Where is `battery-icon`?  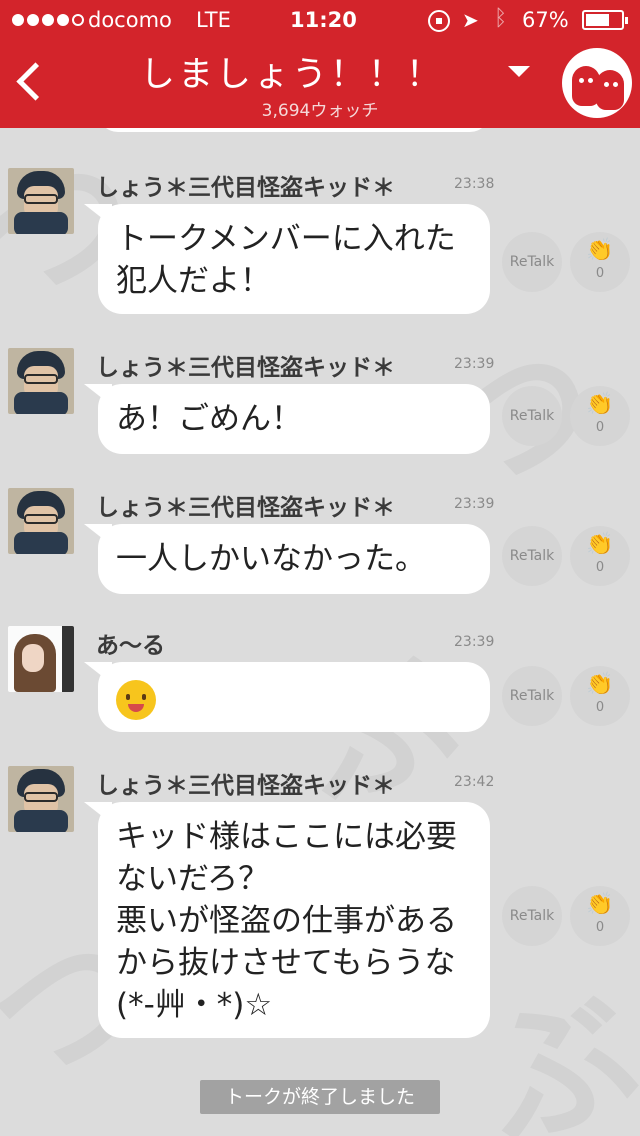 battery-icon is located at coordinates (605, 20).